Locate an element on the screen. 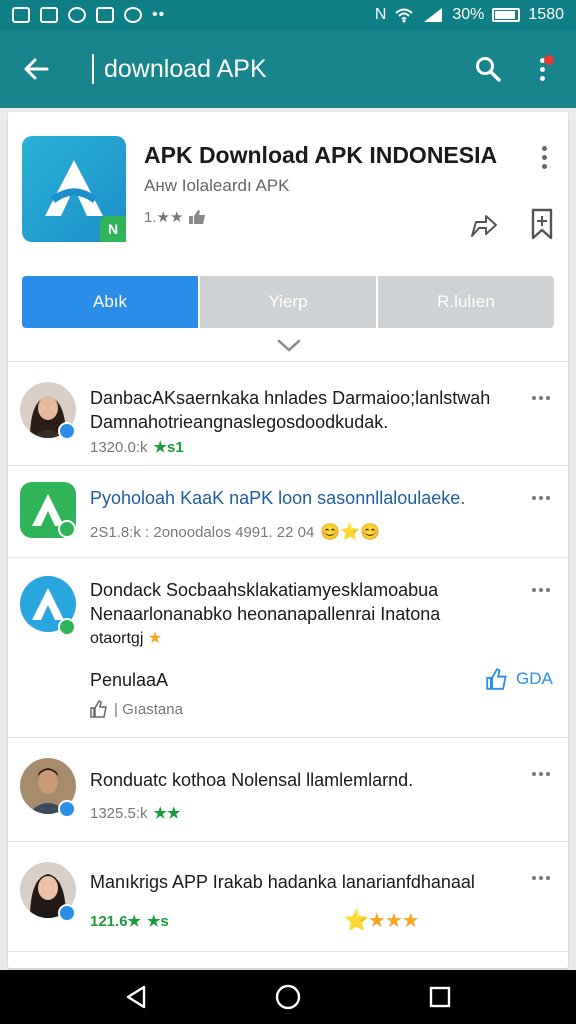 The height and width of the screenshot is (1024, 576). tab-apk: Abık is located at coordinates (110, 302).